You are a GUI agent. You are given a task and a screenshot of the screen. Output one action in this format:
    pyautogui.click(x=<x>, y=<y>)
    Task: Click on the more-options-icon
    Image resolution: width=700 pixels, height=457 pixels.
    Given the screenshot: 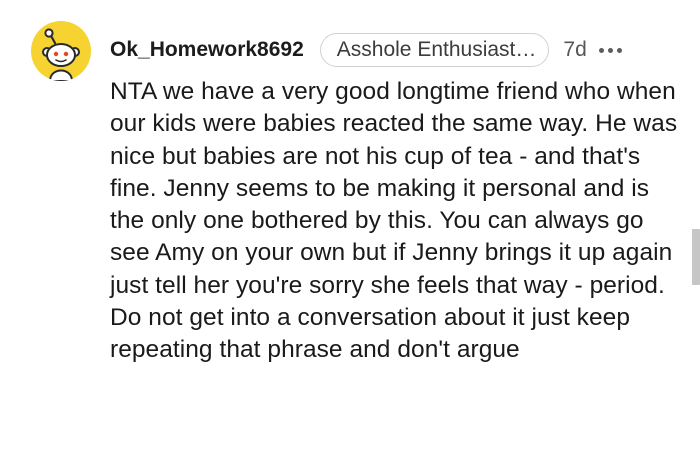 What is the action you would take?
    pyautogui.click(x=612, y=50)
    